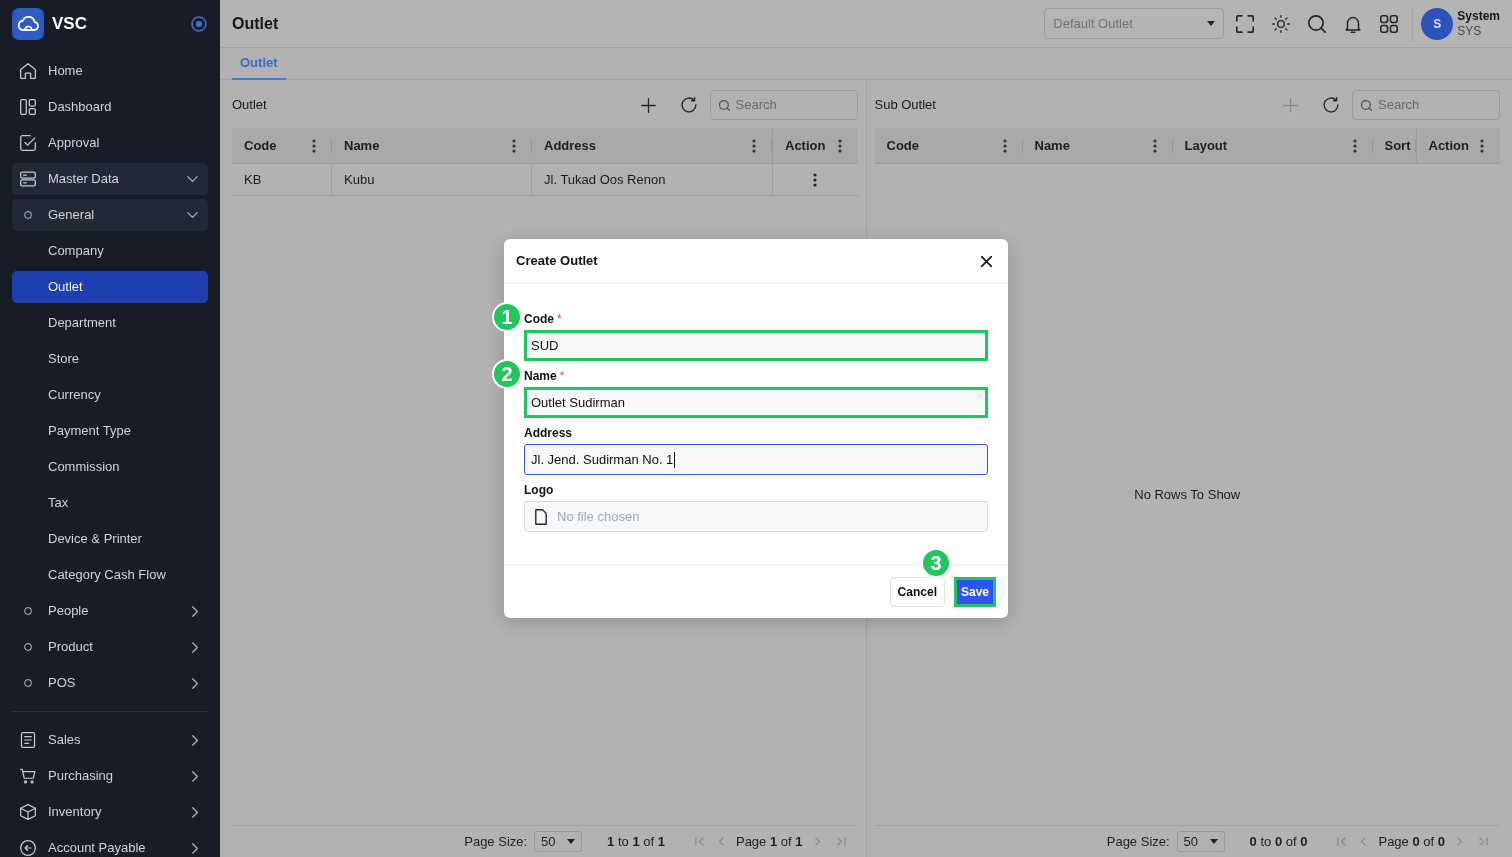 This screenshot has width=1512, height=857. Describe the element at coordinates (769, 841) in the screenshot. I see `page-indicator: Page 1 of 1` at that location.